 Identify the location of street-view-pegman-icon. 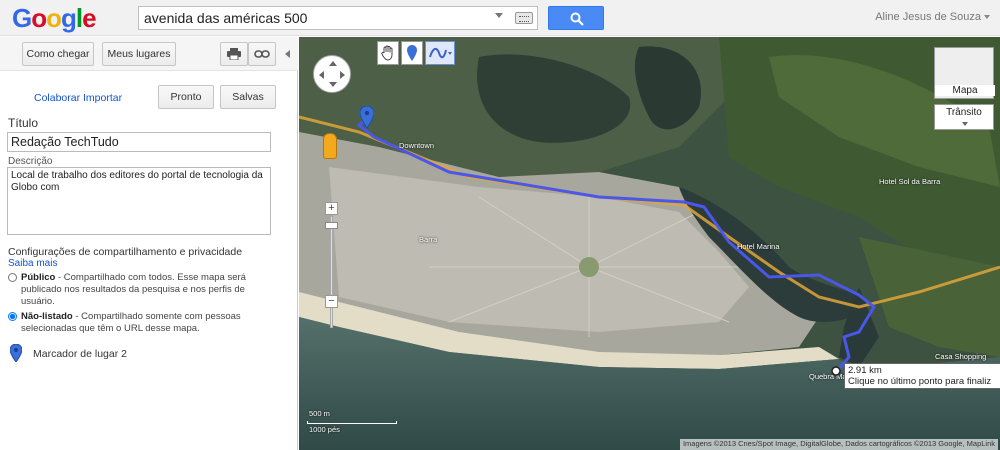
(330, 146).